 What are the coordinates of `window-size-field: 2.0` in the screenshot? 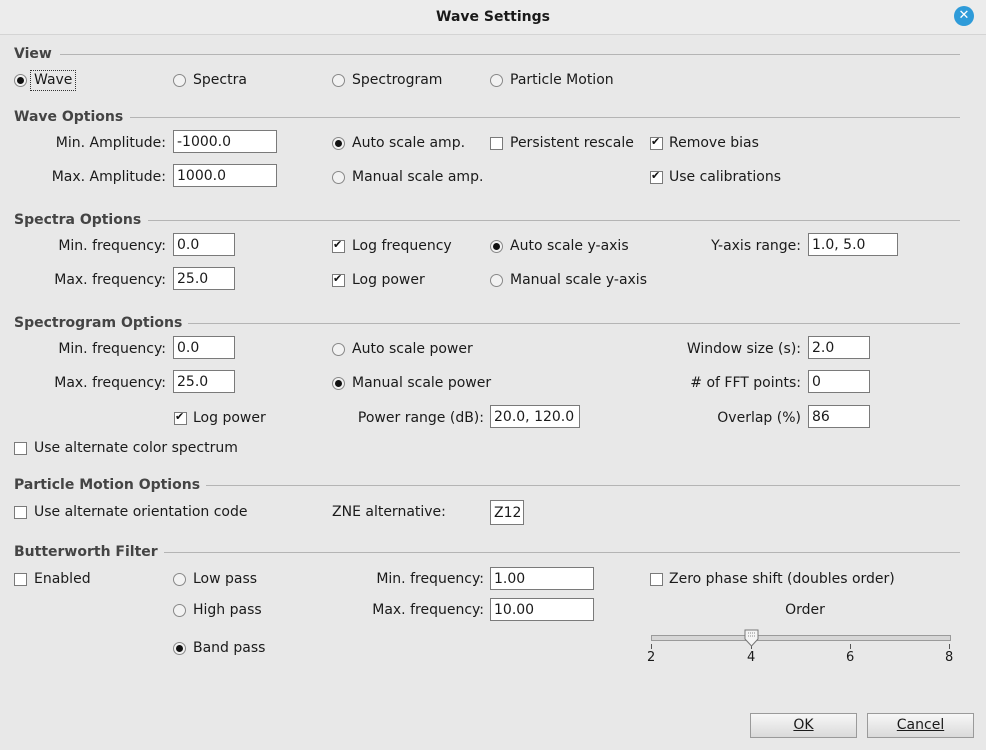 It's located at (839, 347).